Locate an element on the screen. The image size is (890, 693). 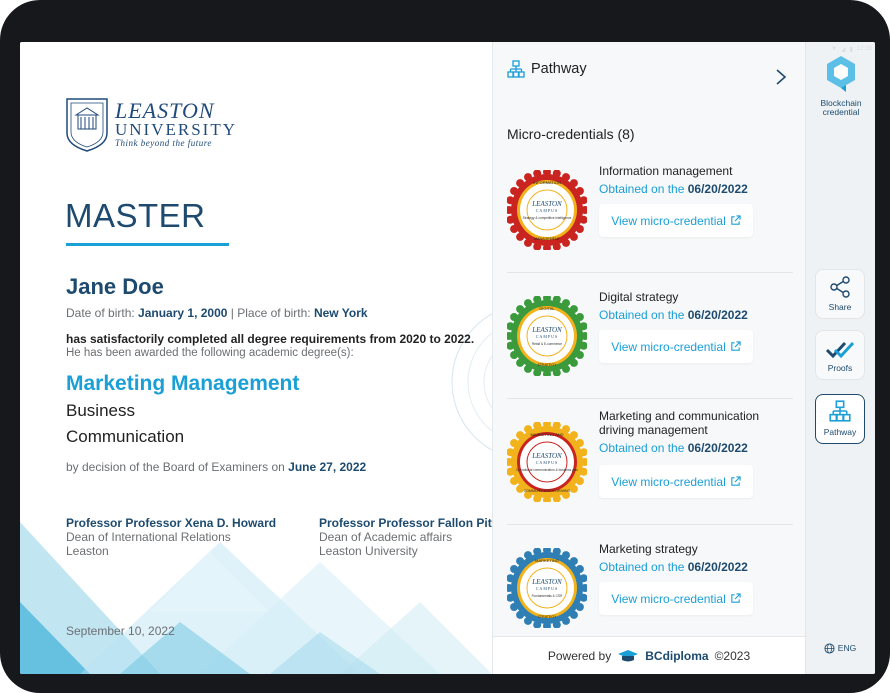
badge-bottom-text: STRATEGY is located at coordinates (547, 365).